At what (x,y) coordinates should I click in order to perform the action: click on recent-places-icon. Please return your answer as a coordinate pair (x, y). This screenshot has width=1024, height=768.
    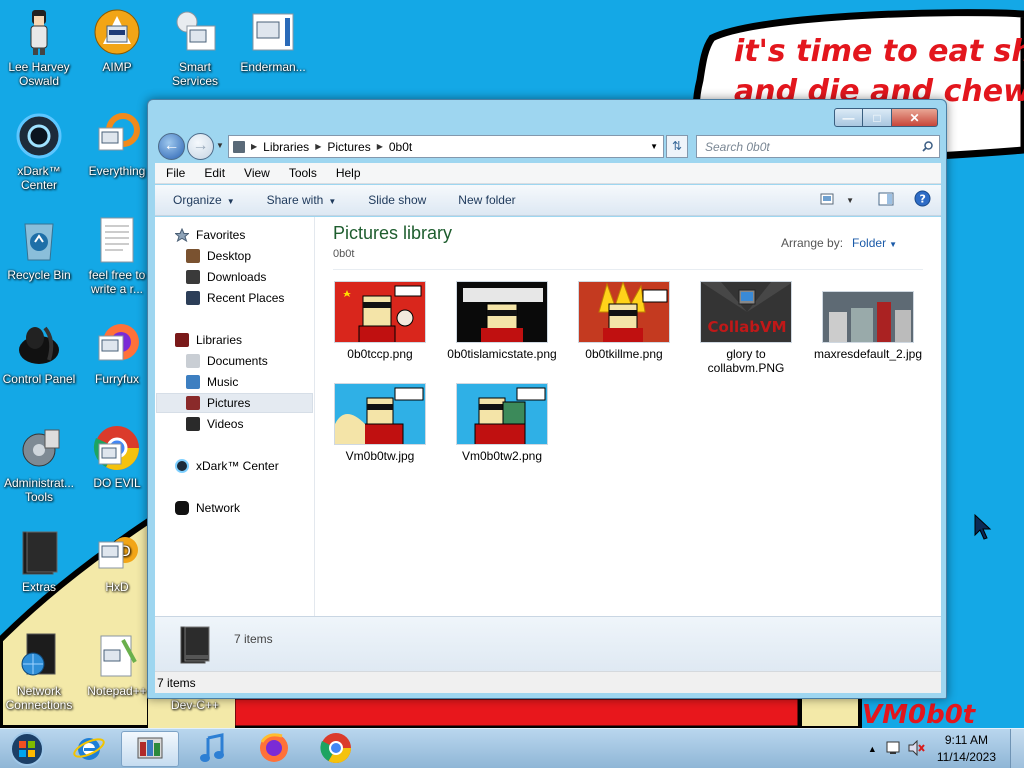
    Looking at the image, I should click on (193, 298).